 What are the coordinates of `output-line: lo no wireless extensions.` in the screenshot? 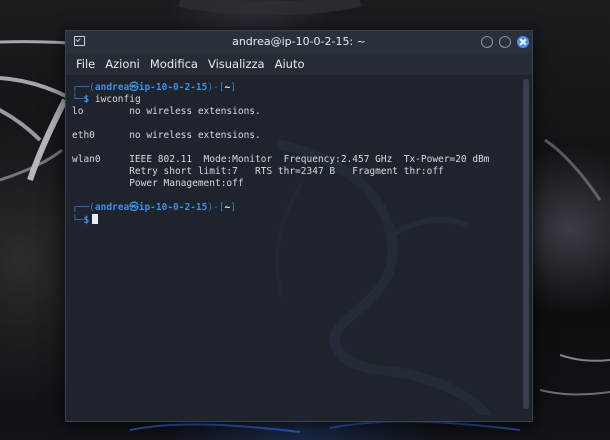 It's located at (166, 111).